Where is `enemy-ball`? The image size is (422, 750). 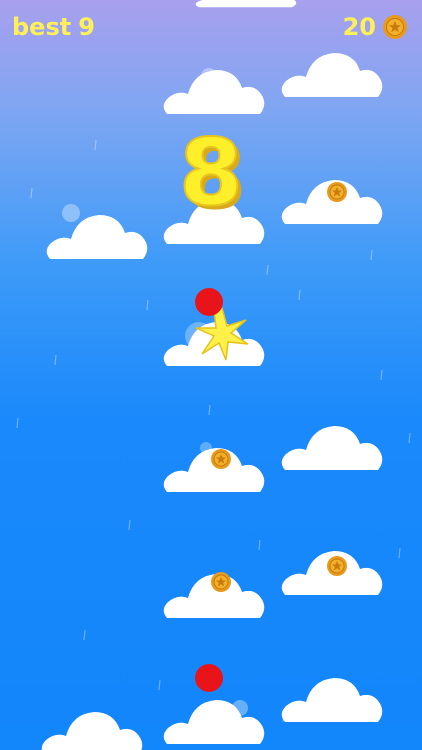
enemy-ball is located at coordinates (209, 678).